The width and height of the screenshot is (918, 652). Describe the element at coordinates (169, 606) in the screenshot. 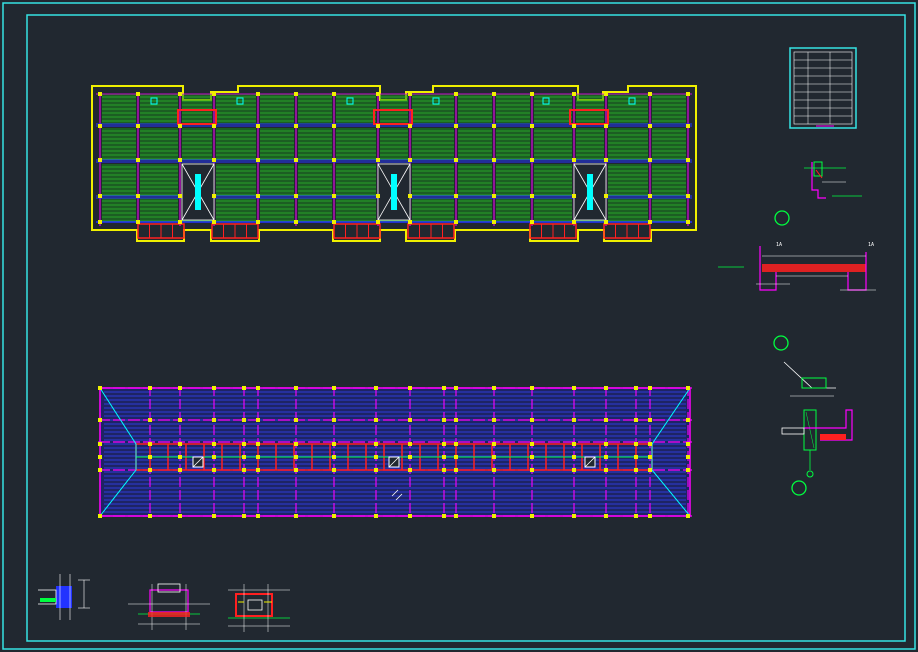

I see `bottom-detail-b` at that location.